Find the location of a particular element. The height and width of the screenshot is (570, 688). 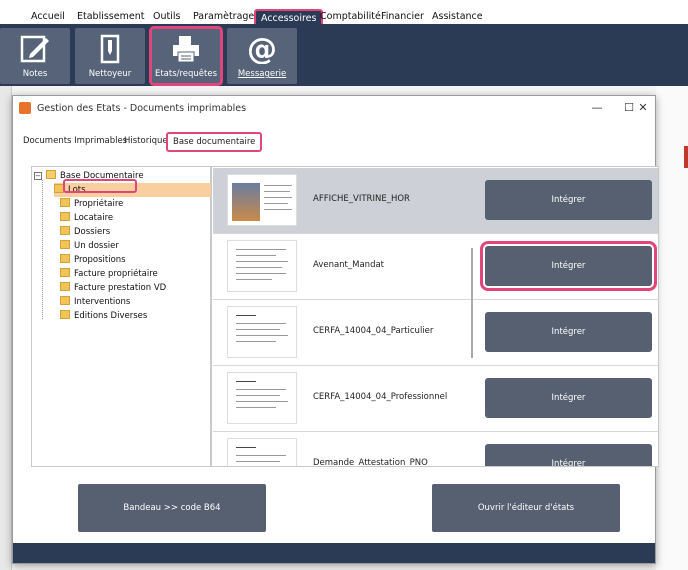

tab-historique: Historique is located at coordinates (146, 141).